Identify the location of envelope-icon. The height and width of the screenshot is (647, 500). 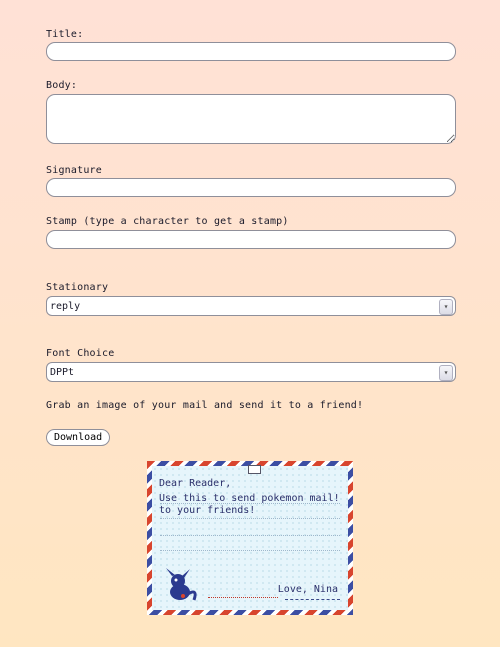
(254, 469).